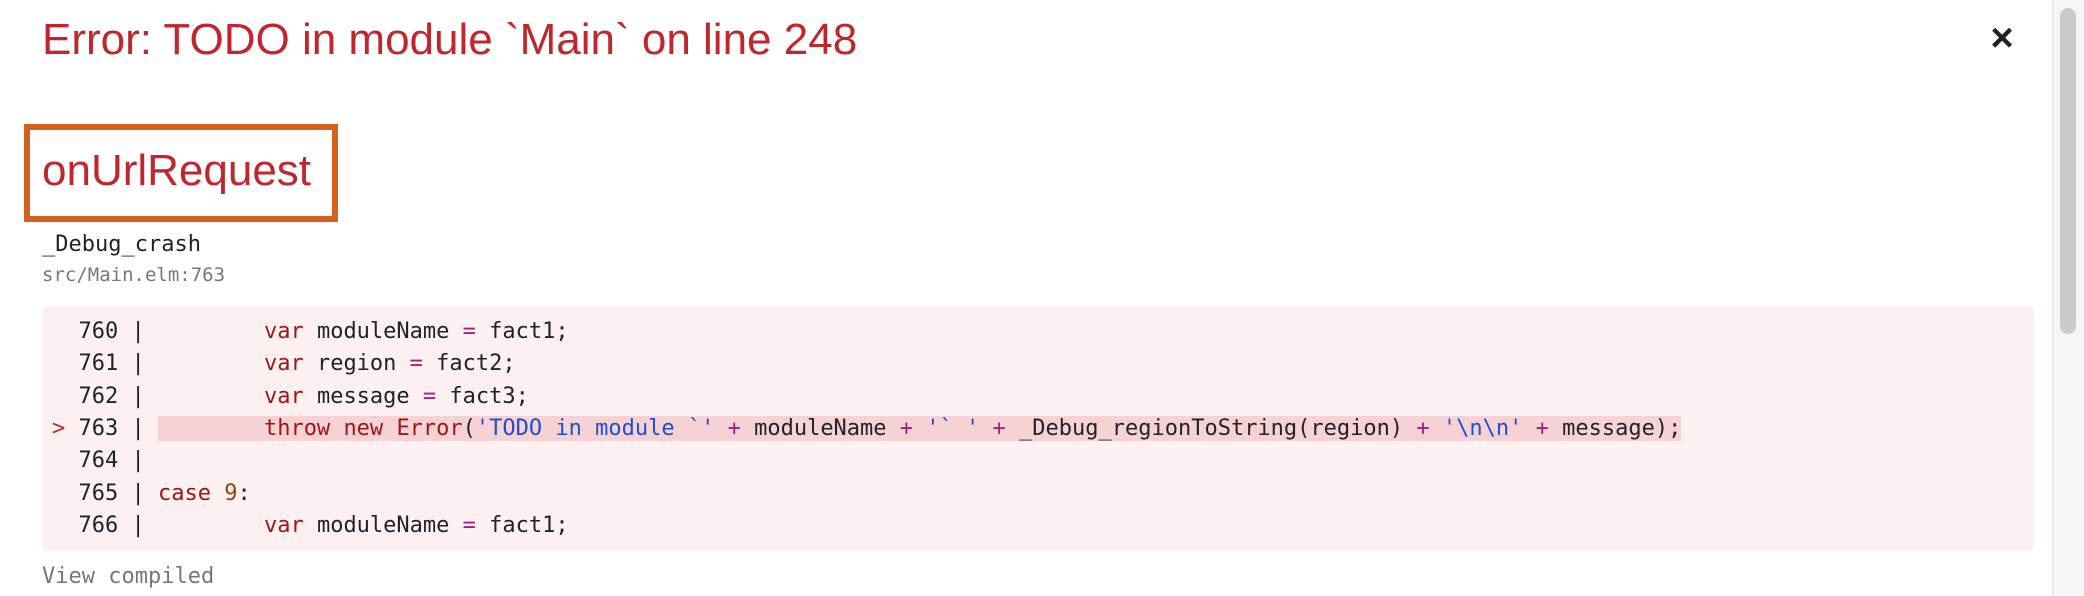  Describe the element at coordinates (231, 493) in the screenshot. I see `code-token: 9` at that location.